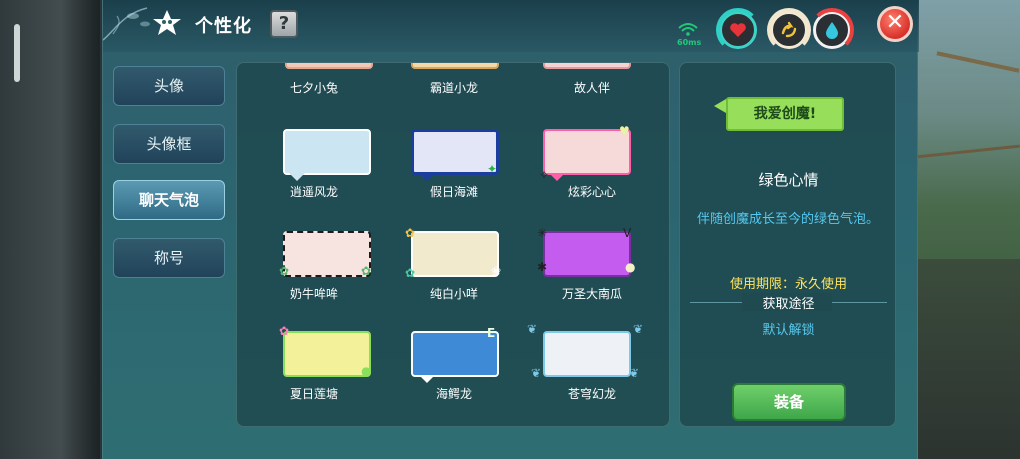 This screenshot has width=1020, height=459. What do you see at coordinates (496, 271) in the screenshot?
I see `sheep-icon: ❀` at bounding box center [496, 271].